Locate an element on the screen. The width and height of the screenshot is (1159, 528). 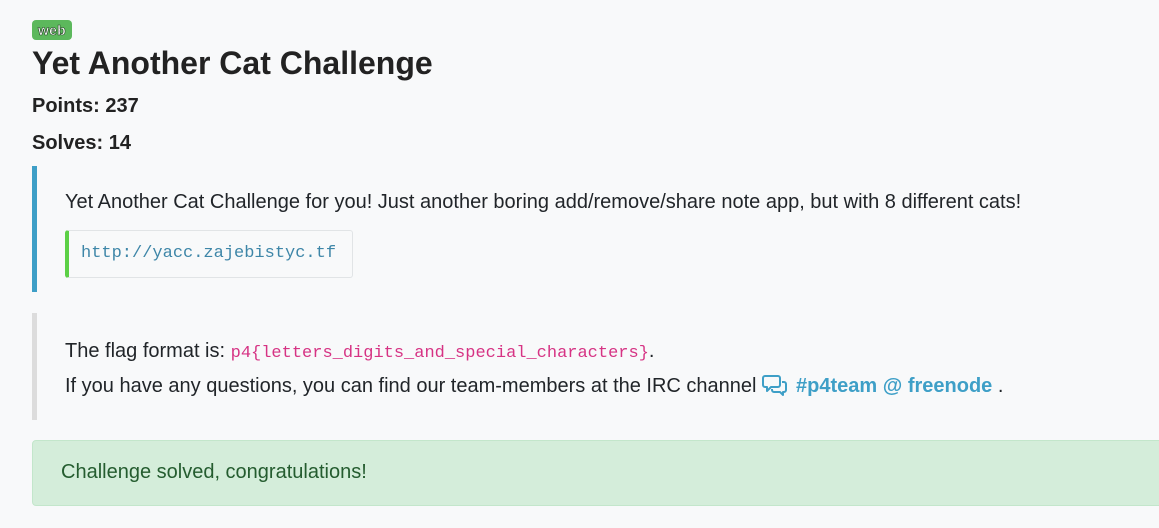
flag-format-suffix: . is located at coordinates (651, 351).